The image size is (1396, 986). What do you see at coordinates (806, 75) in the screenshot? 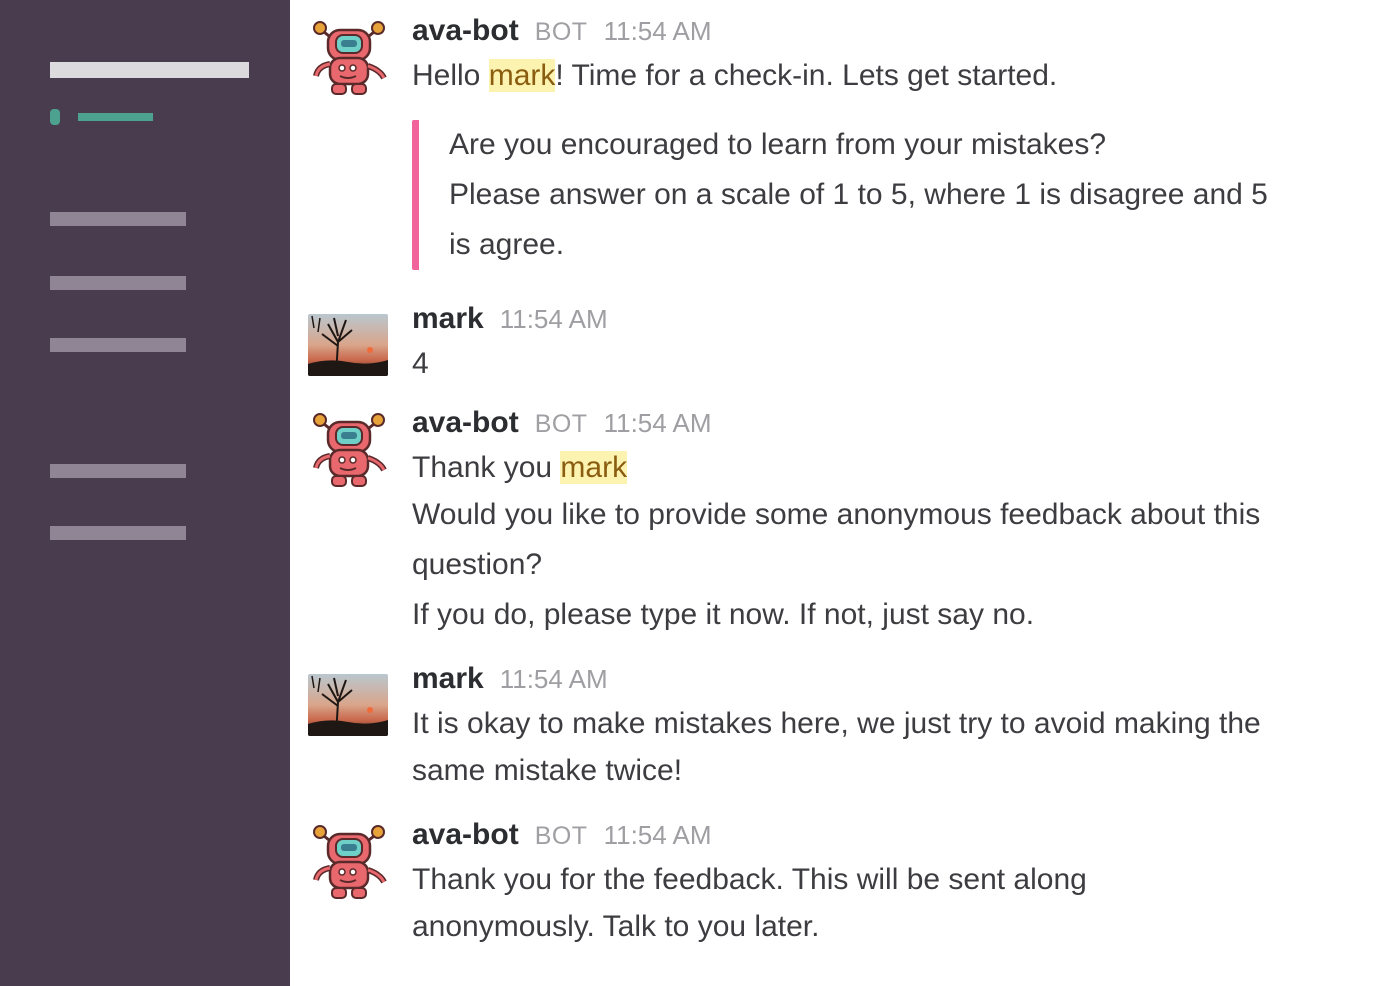
I see `message-text-part: ! Time for a check-in. Lets get started.` at bounding box center [806, 75].